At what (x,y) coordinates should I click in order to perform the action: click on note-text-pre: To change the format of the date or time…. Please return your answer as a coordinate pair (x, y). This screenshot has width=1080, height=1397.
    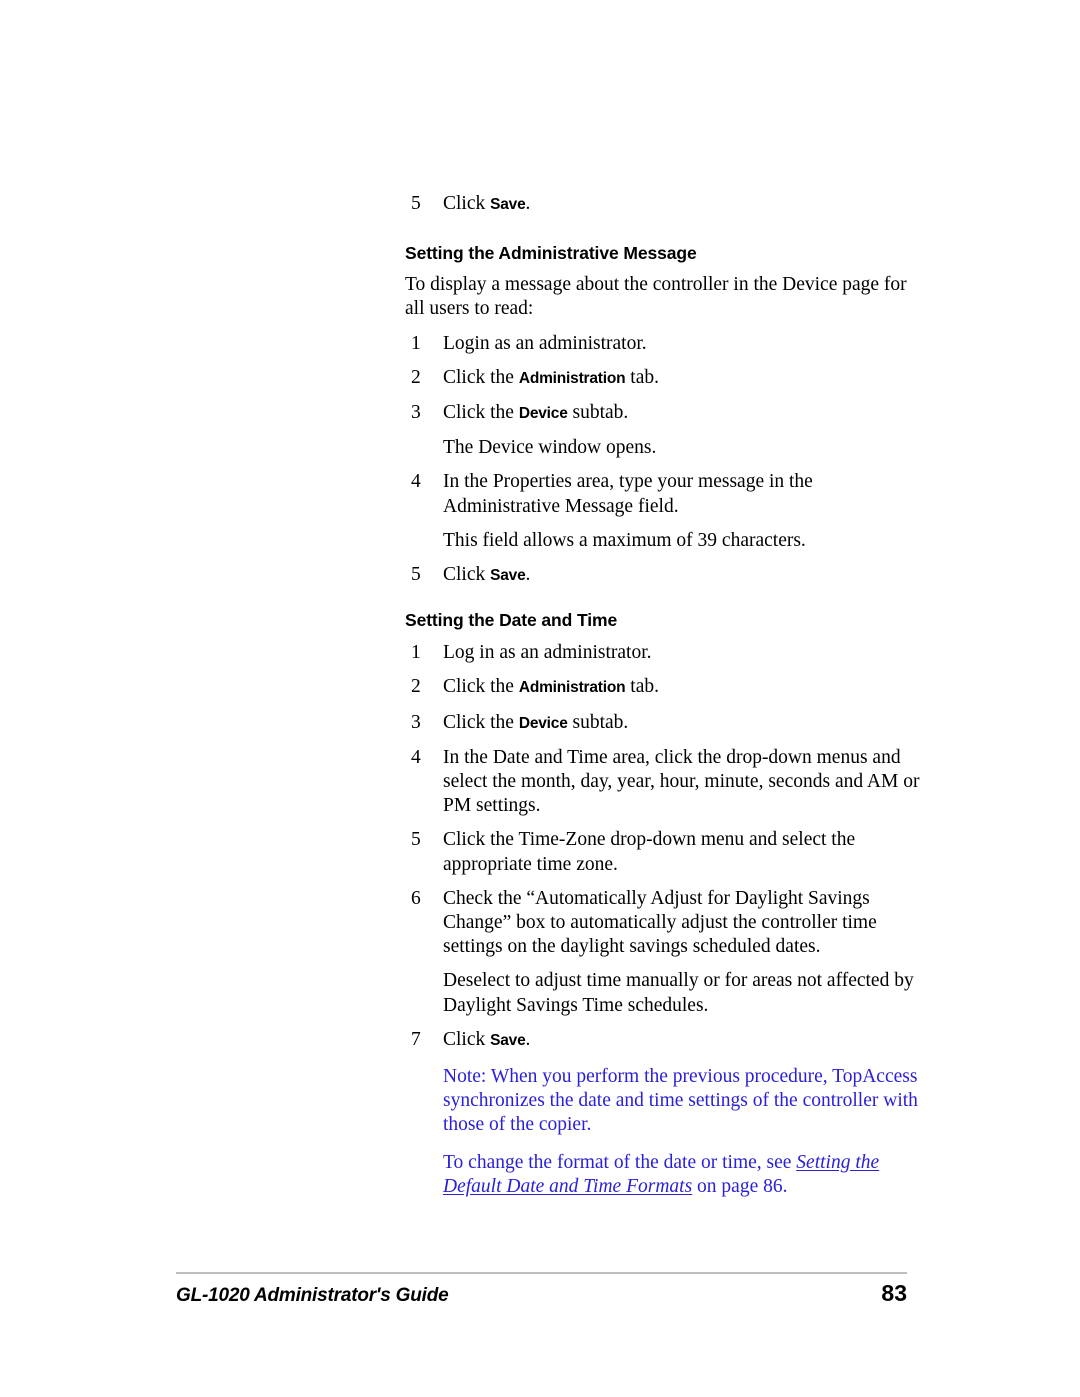
    Looking at the image, I should click on (620, 1162).